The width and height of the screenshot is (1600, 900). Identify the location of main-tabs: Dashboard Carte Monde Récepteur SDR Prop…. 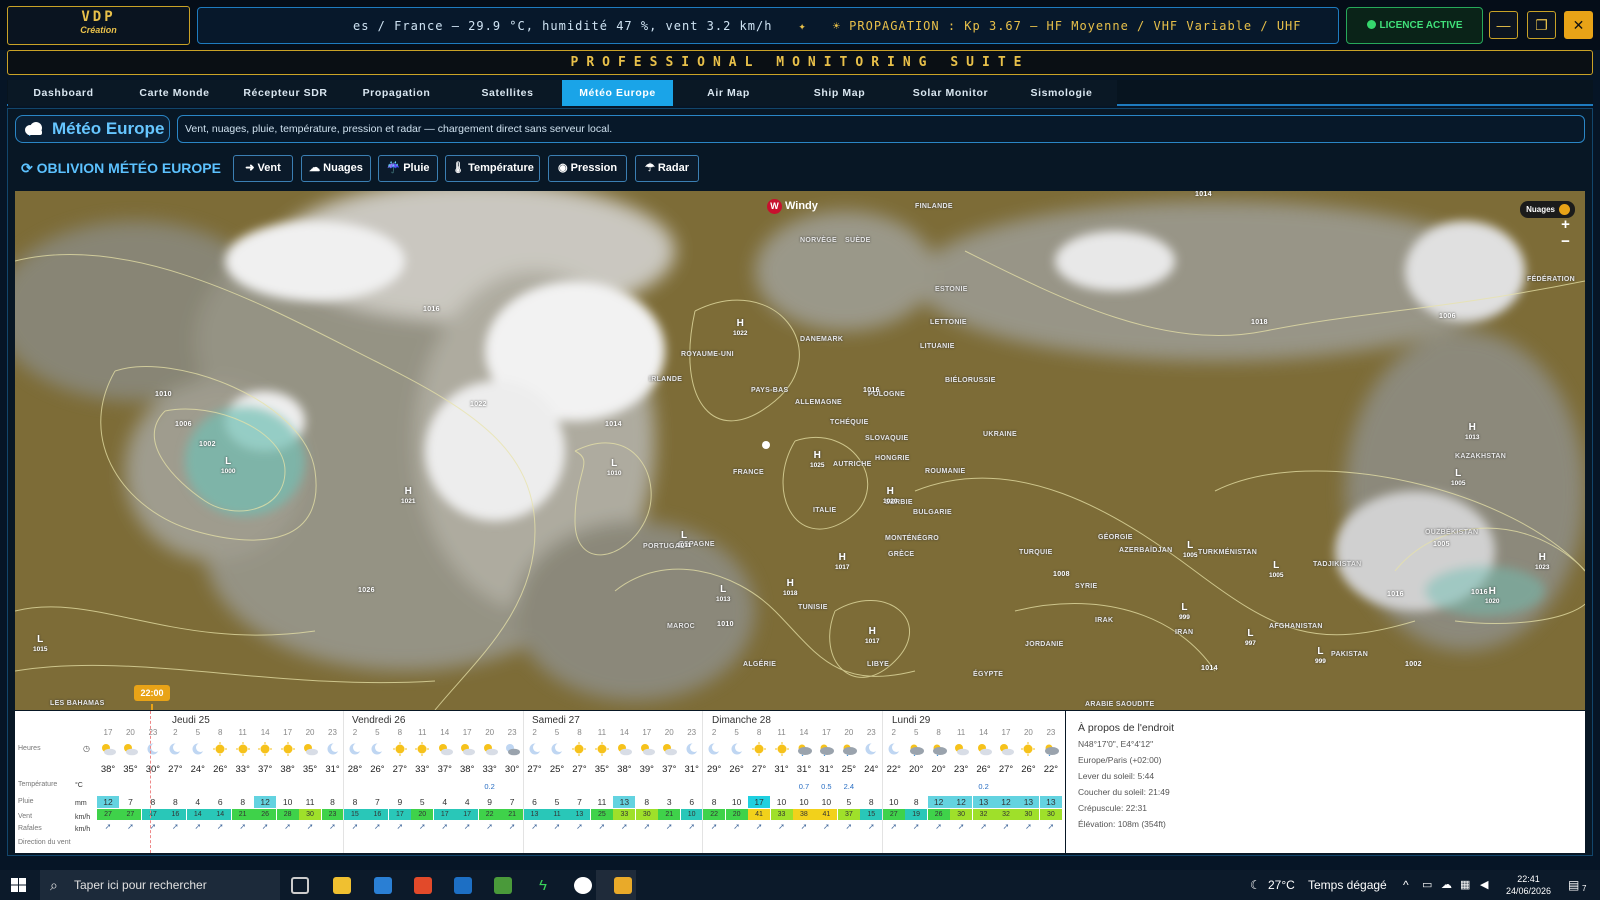
(800, 93).